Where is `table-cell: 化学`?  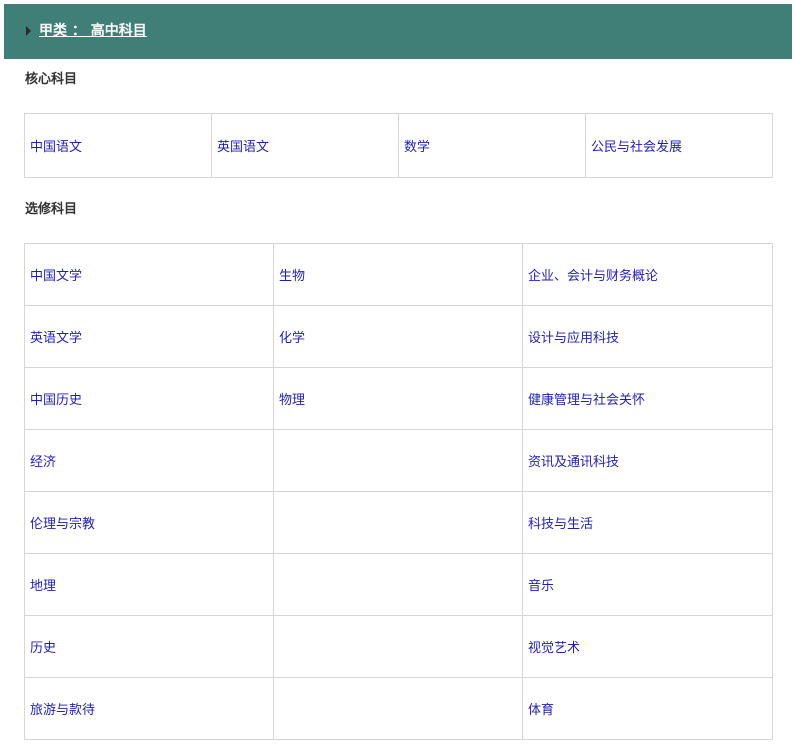
table-cell: 化学 is located at coordinates (398, 336).